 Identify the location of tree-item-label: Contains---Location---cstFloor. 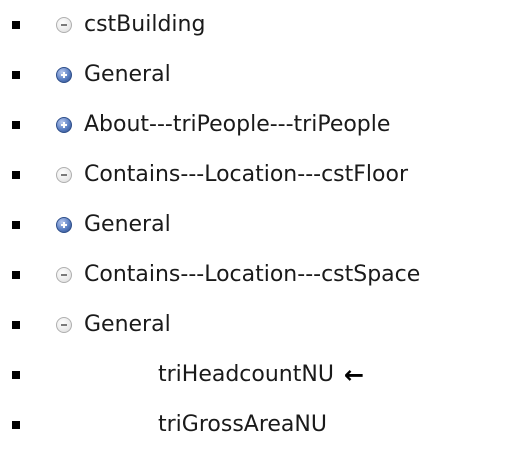
(246, 175).